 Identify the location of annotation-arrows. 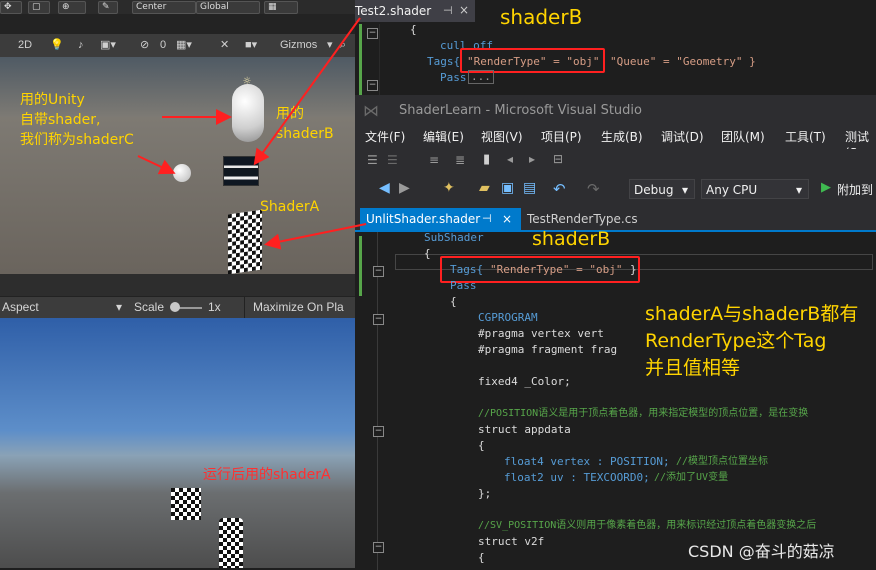
(252, 133).